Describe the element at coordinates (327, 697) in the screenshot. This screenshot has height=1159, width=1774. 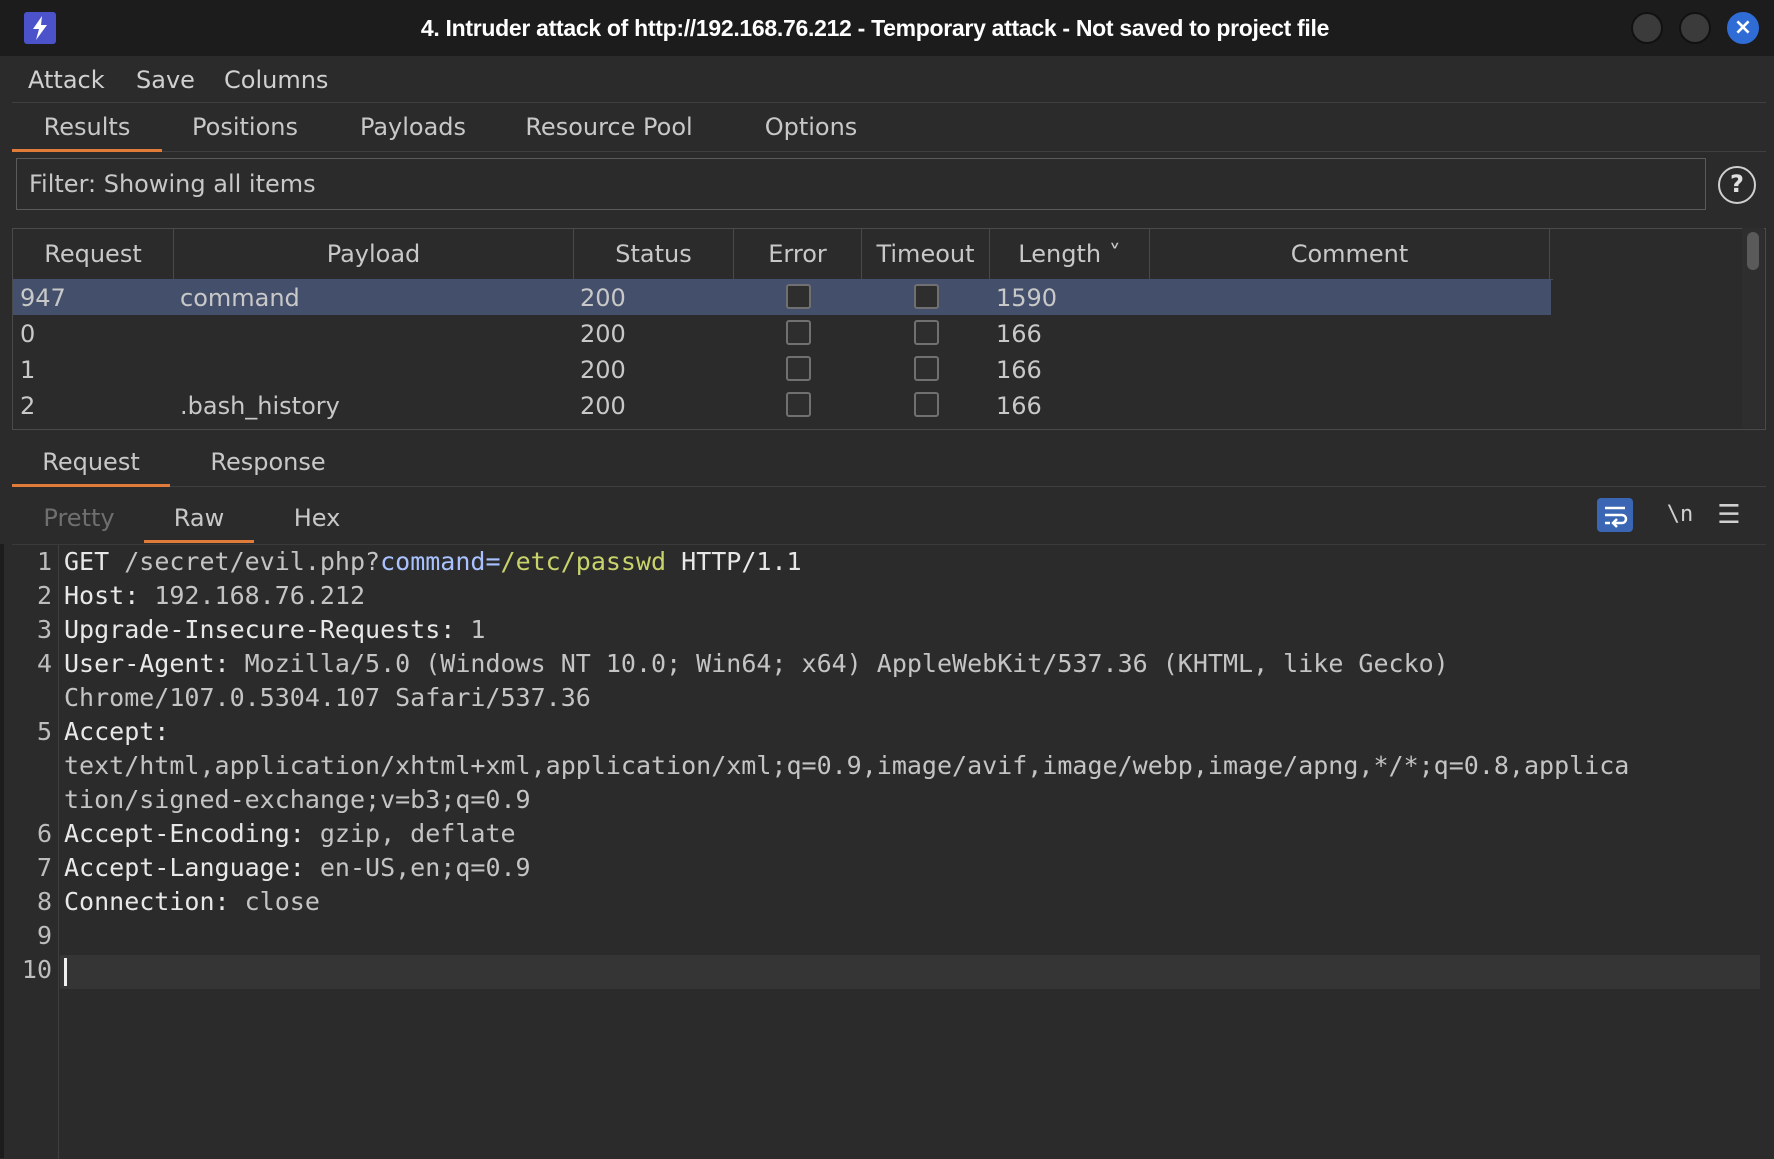
I see `code-line-user-agent-cont: Chrome/107.0.5304.107 Safari/537.36` at that location.